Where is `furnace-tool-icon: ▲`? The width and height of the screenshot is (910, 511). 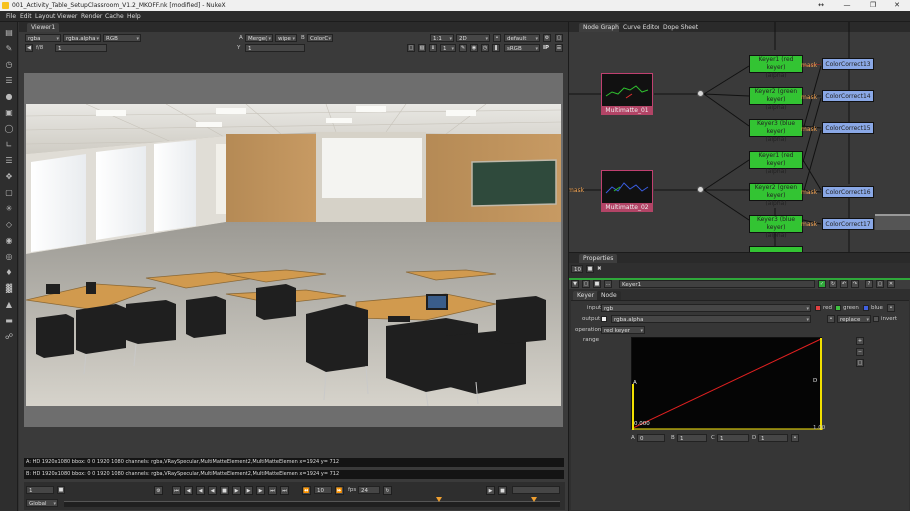
furnace-tool-icon: ▲ is located at coordinates (9, 304).